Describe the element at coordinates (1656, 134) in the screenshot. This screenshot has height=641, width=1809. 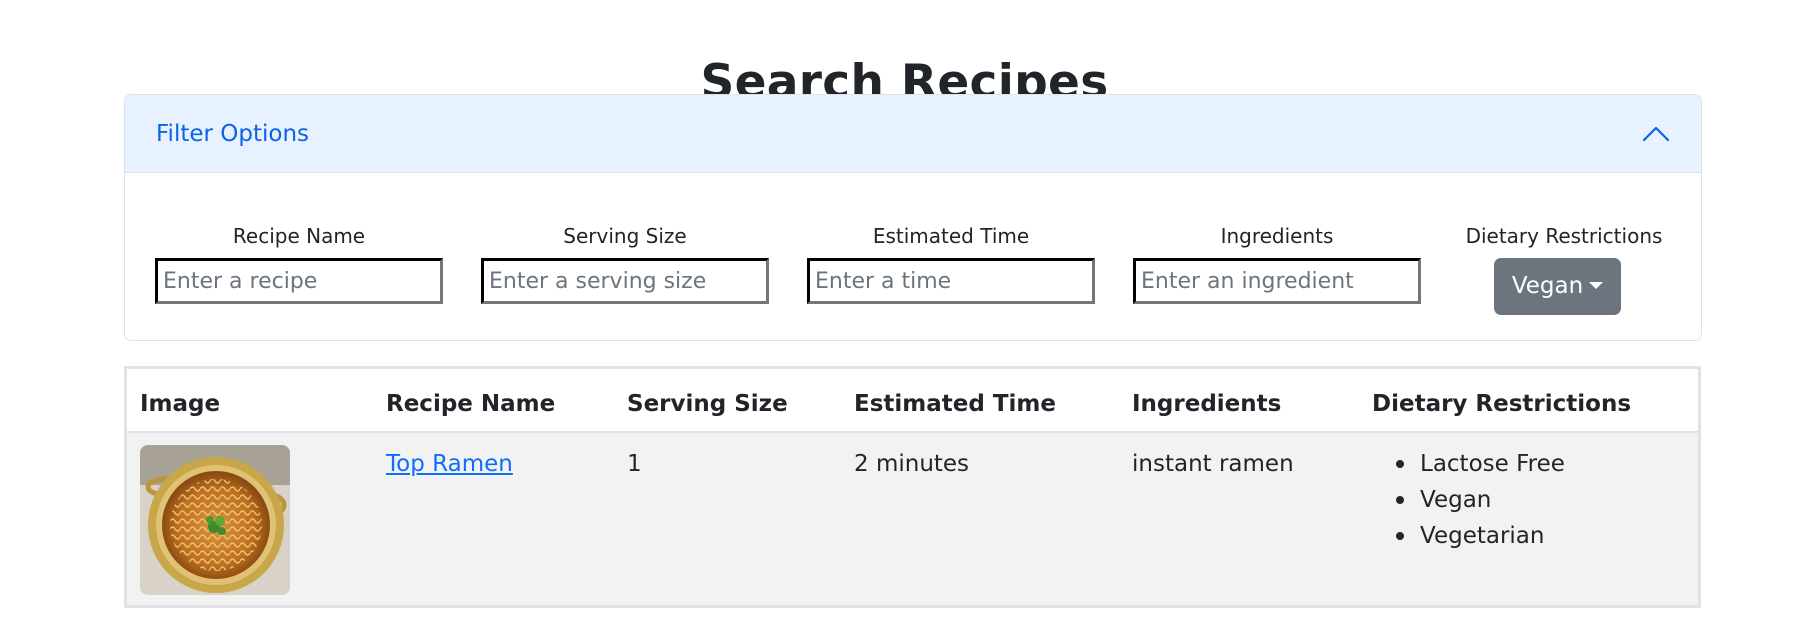
I see `chevron-up-icon` at that location.